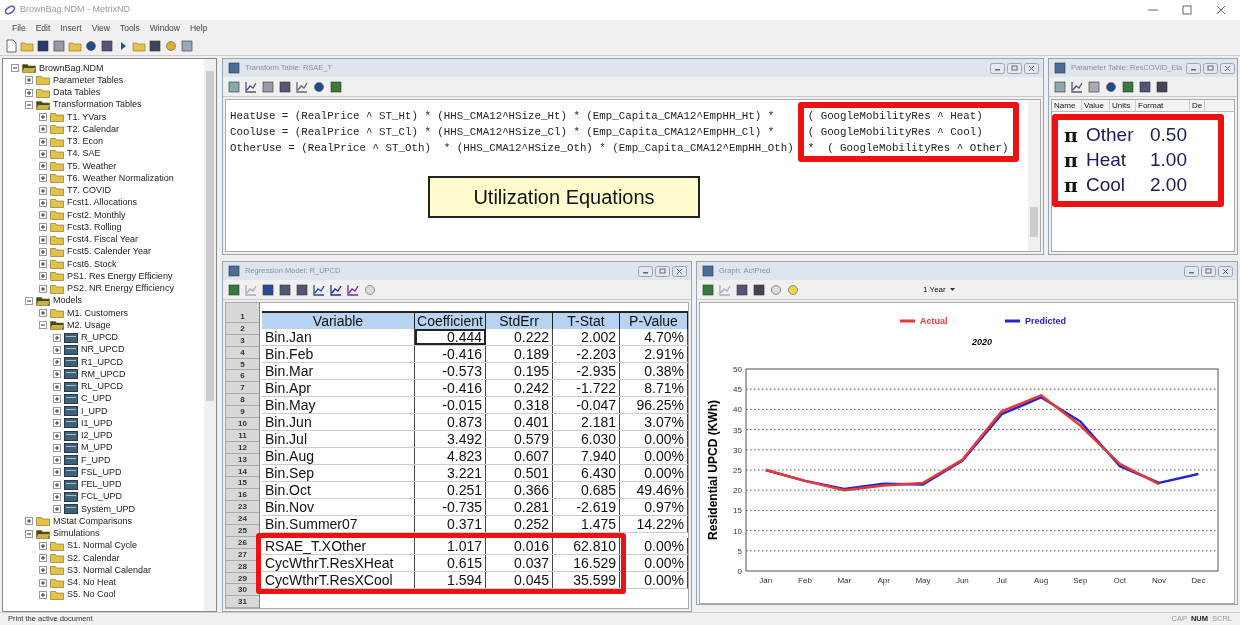 The width and height of the screenshot is (1240, 625). I want to click on tree-item: Fcst2. Monthly, so click(96, 215).